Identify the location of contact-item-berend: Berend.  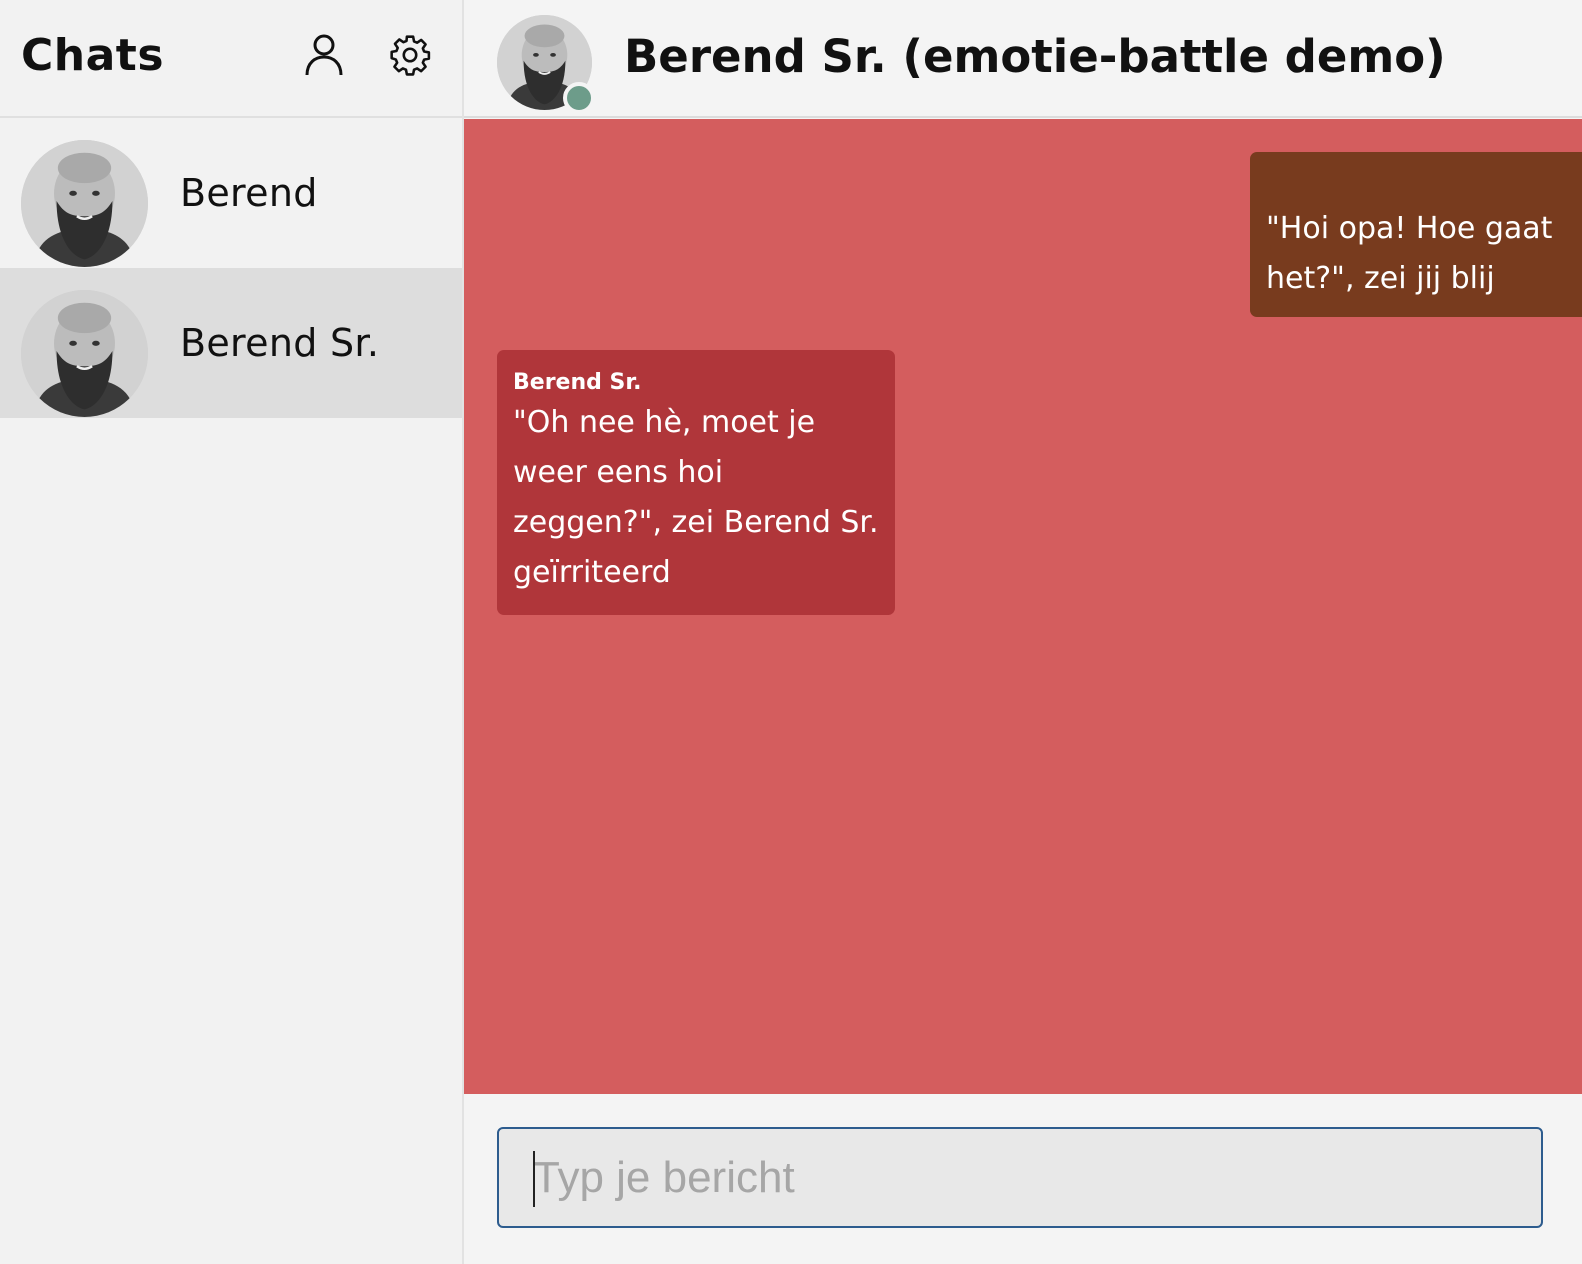
(231, 193).